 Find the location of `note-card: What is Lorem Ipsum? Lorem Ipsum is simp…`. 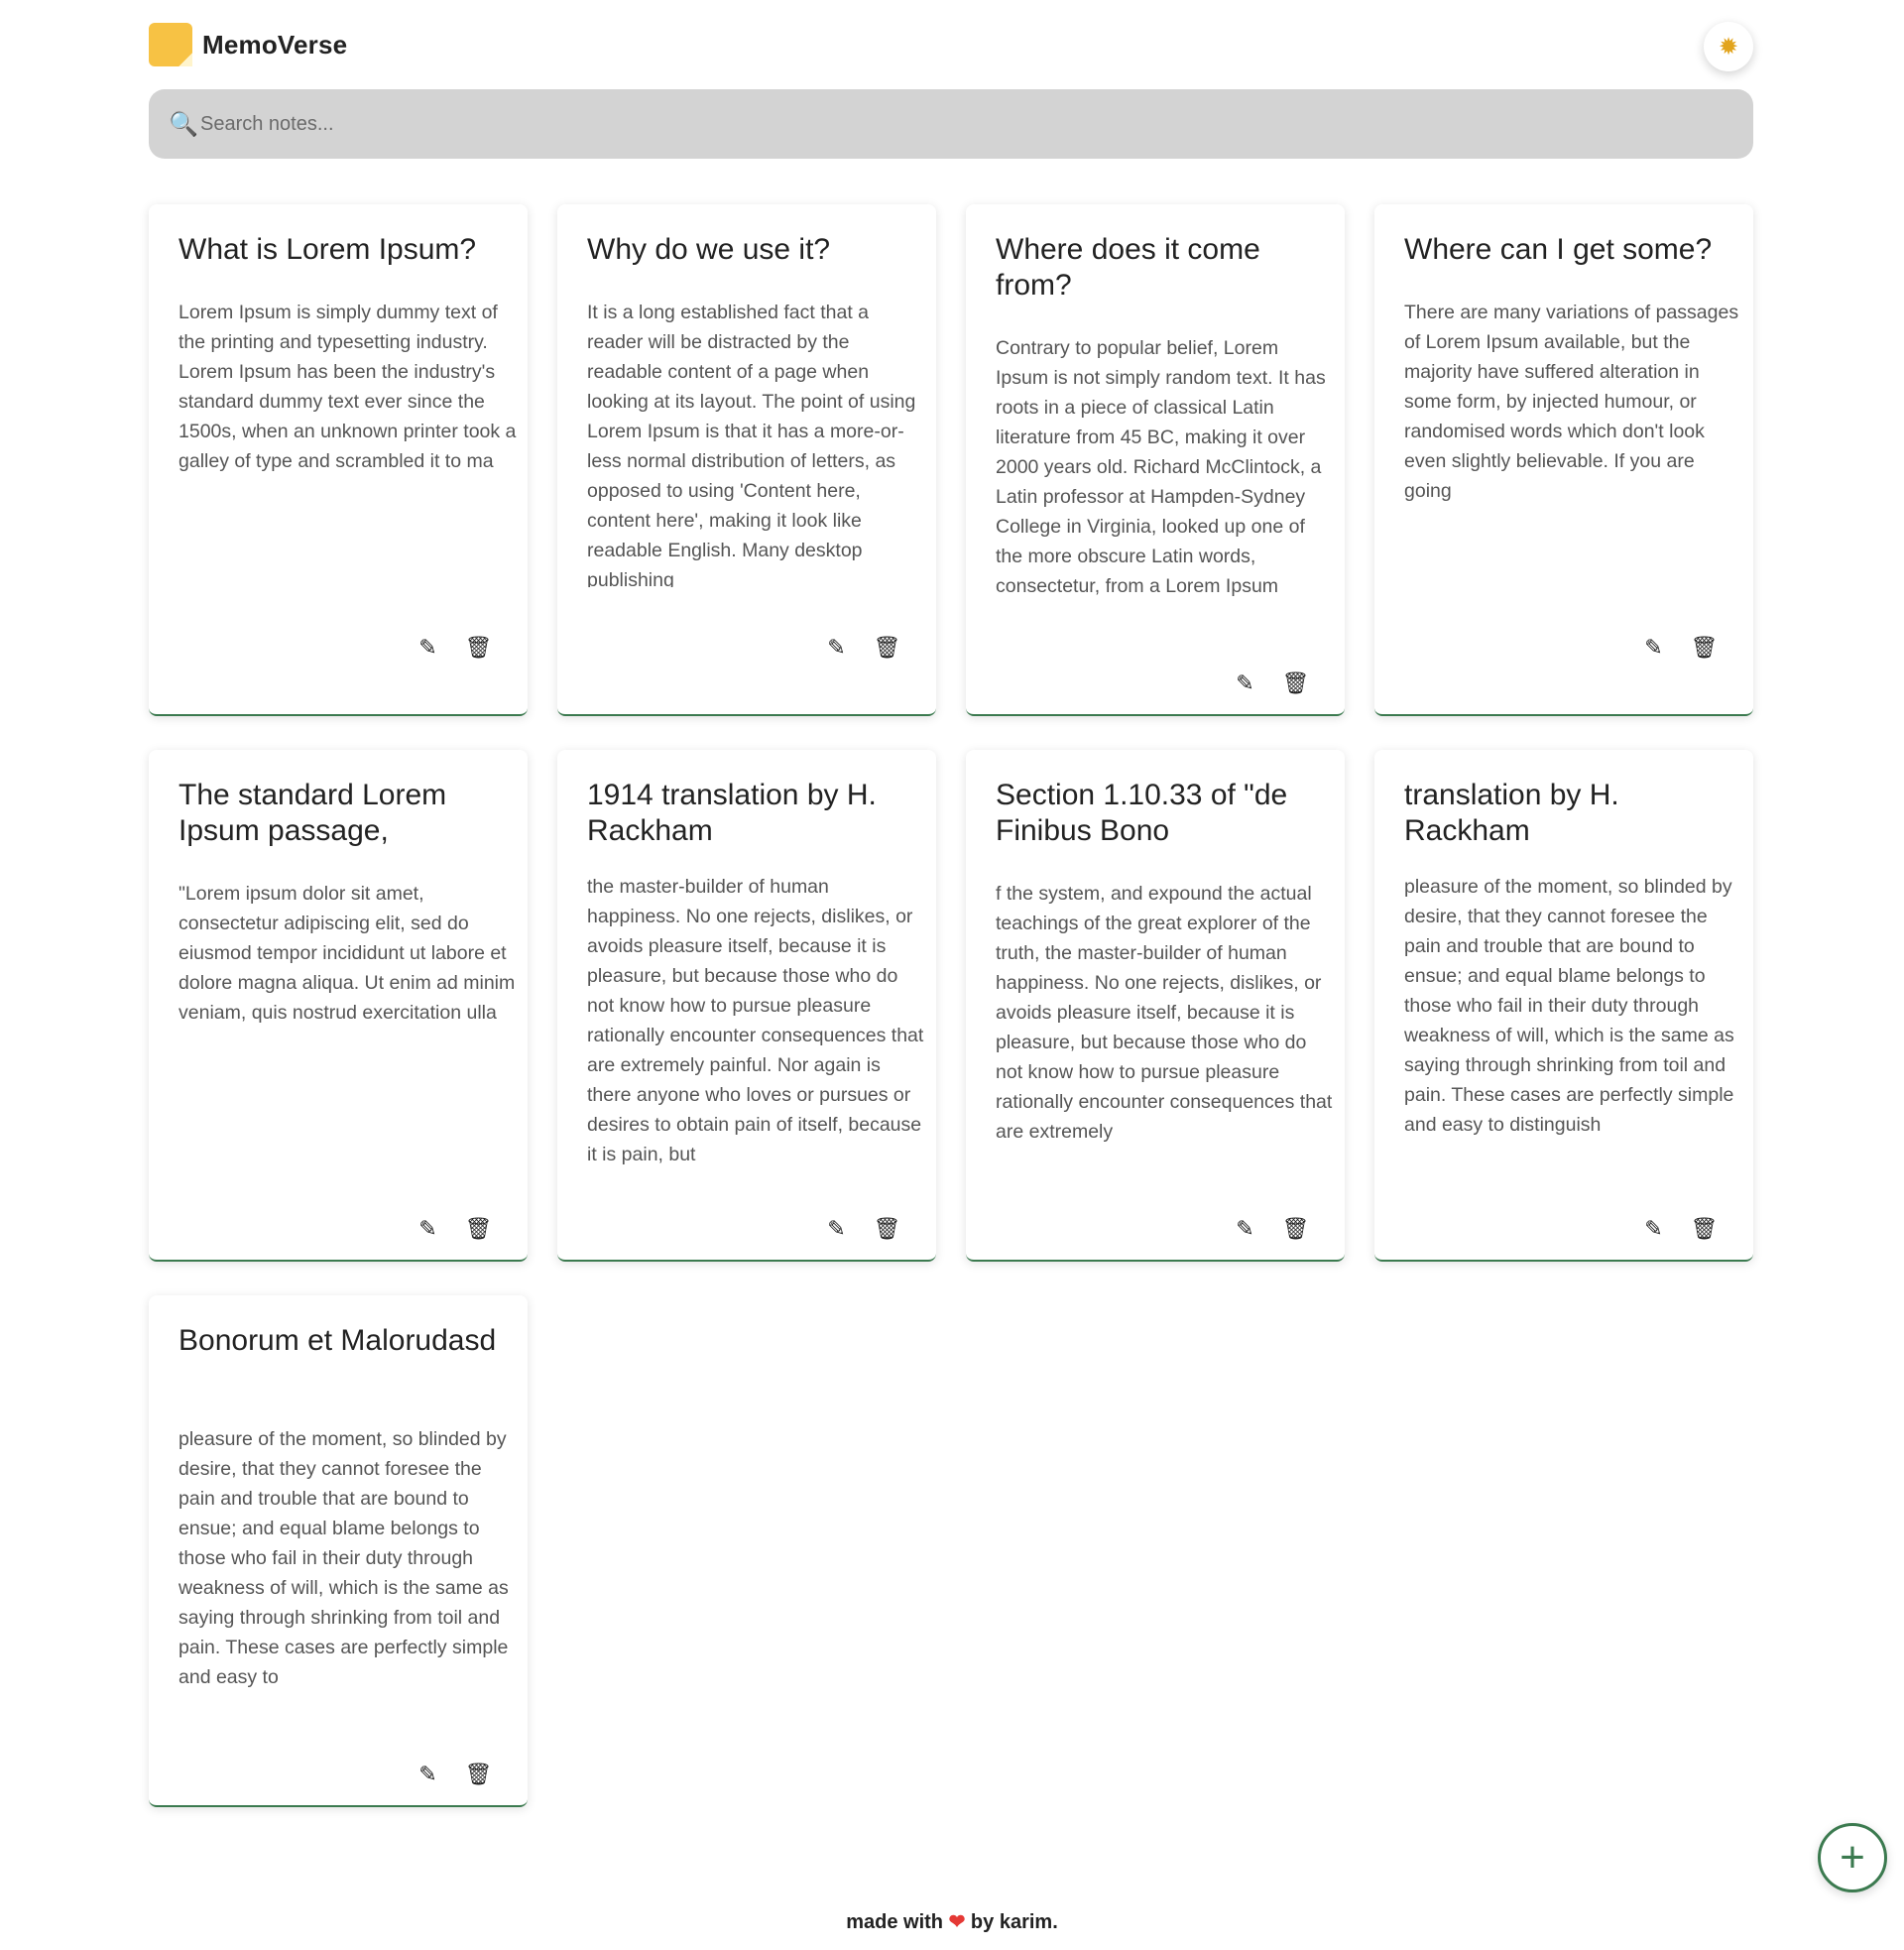

note-card: What is Lorem Ipsum? Lorem Ipsum is simp… is located at coordinates (338, 460).